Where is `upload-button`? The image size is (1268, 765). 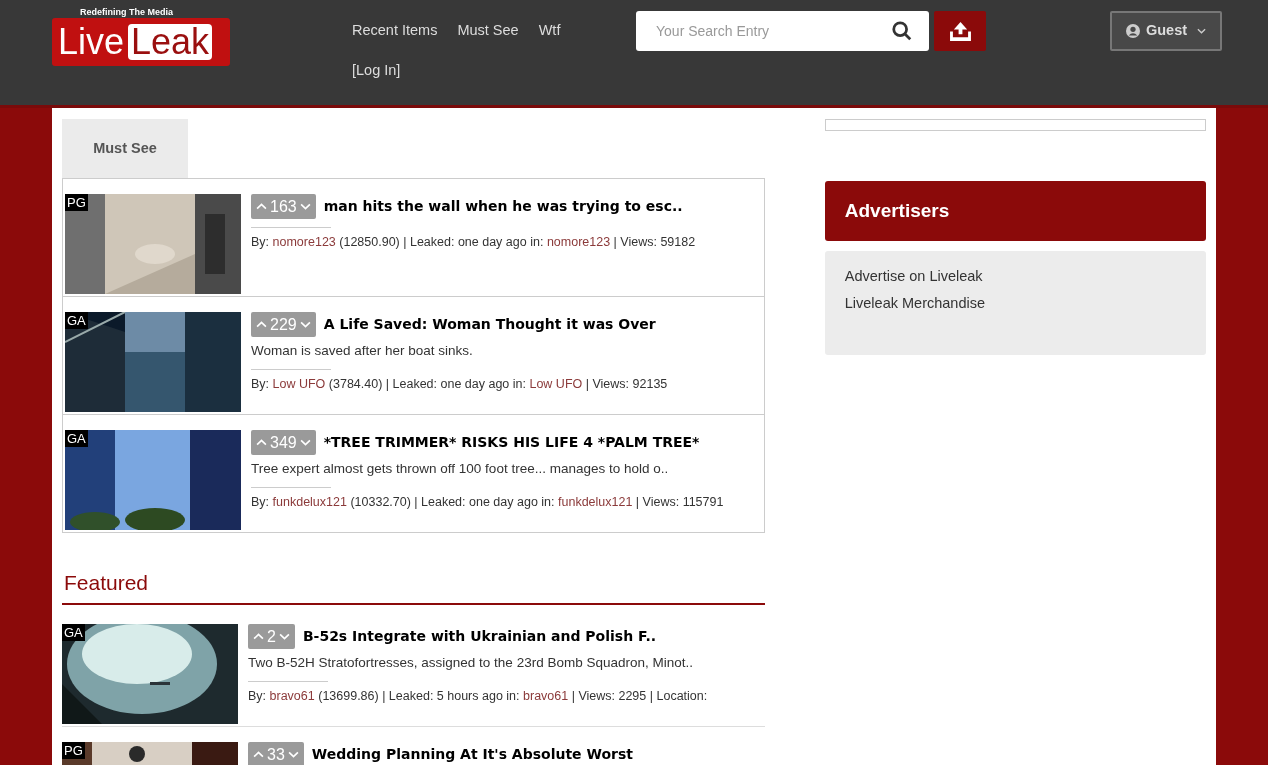 upload-button is located at coordinates (960, 31).